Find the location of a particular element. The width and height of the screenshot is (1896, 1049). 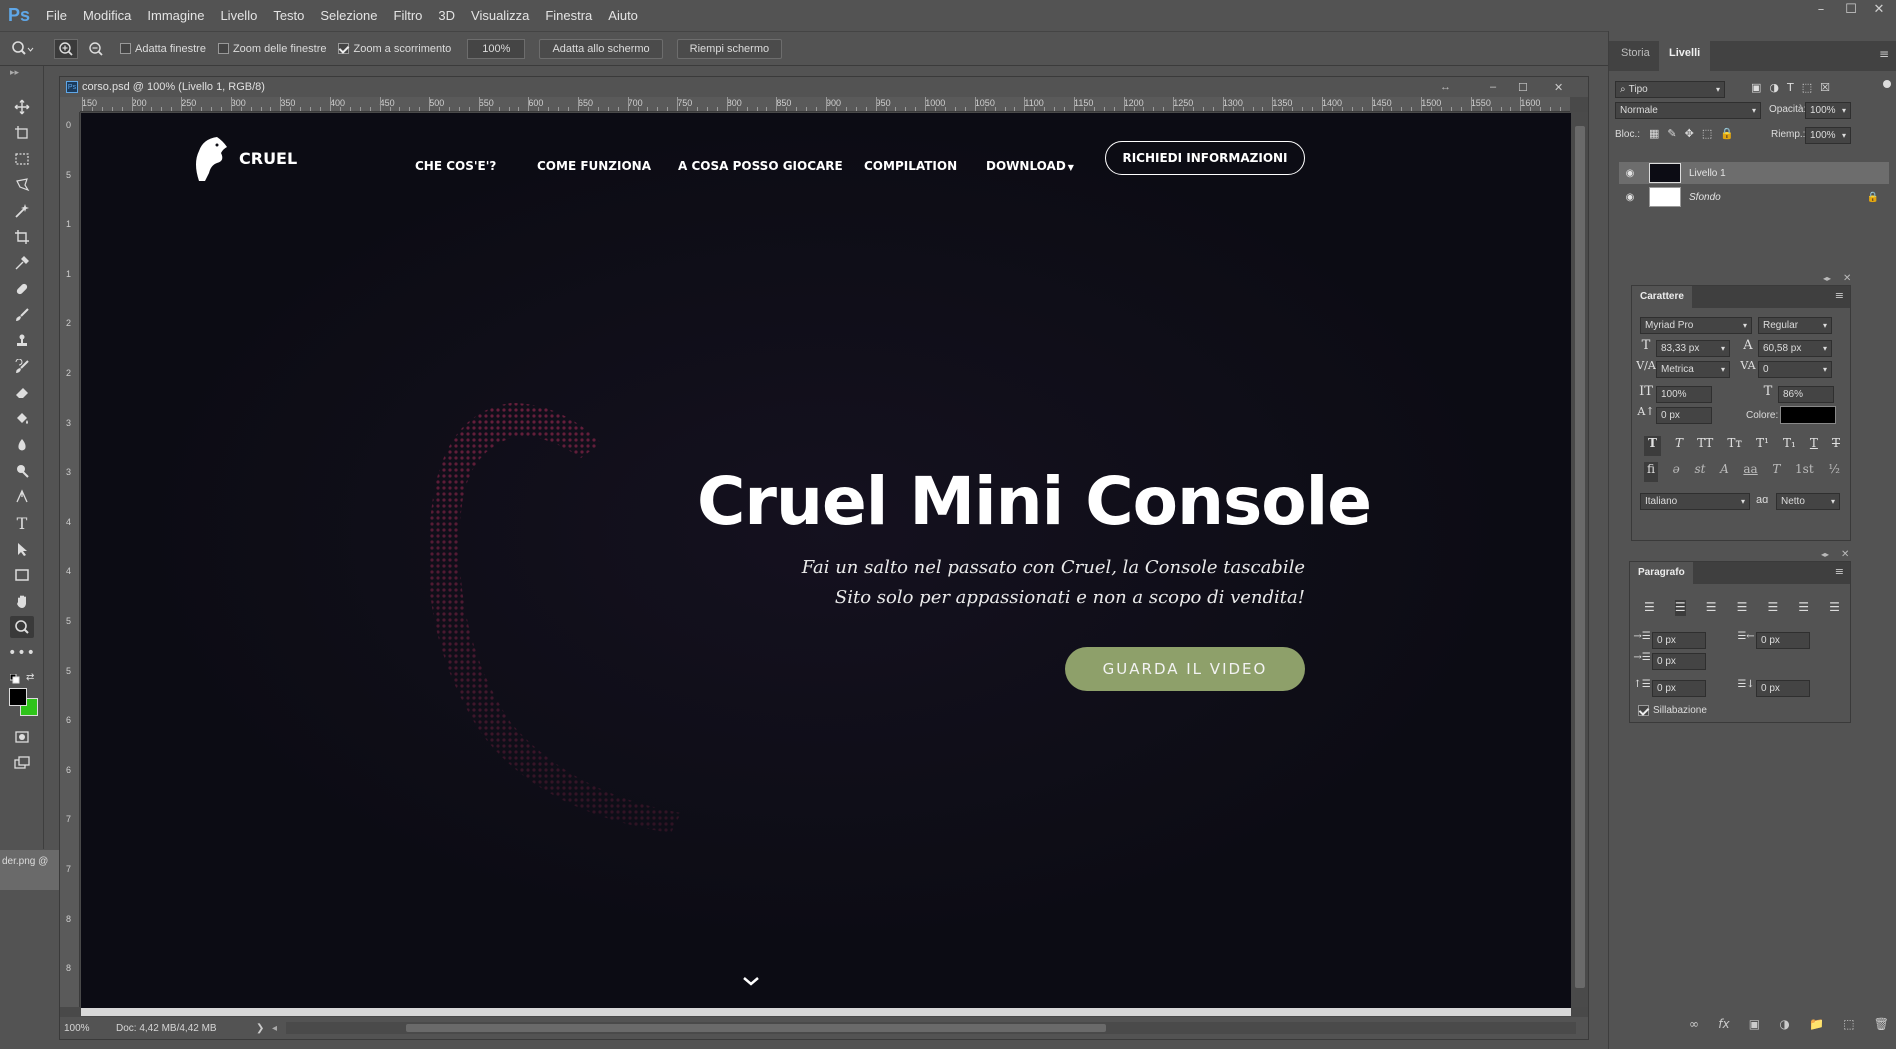

riempi-schermo-button: Riempi schermo is located at coordinates (729, 48).